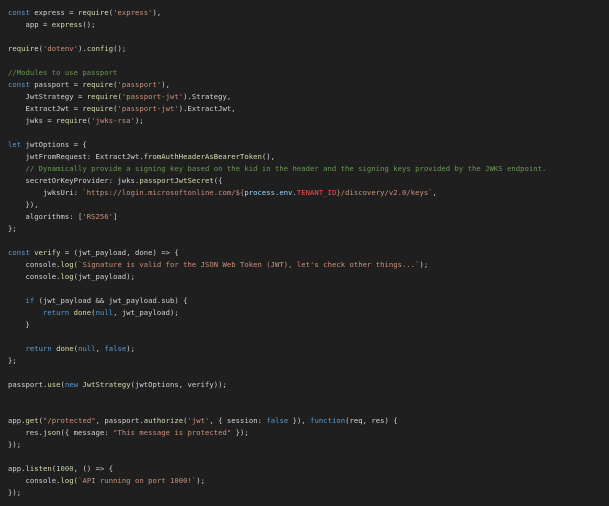 The height and width of the screenshot is (506, 609). What do you see at coordinates (384, 192) in the screenshot?
I see `string-literal: }/discovery/v2.0/keys`` at bounding box center [384, 192].